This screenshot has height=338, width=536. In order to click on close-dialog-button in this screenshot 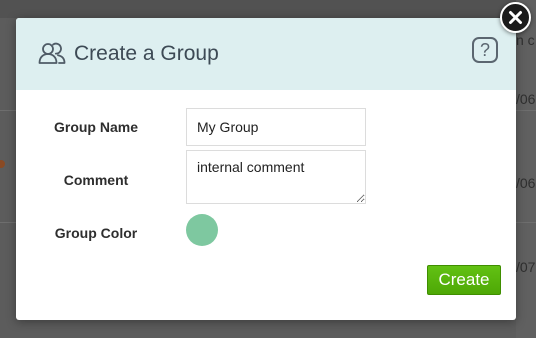, I will do `click(515, 17)`.